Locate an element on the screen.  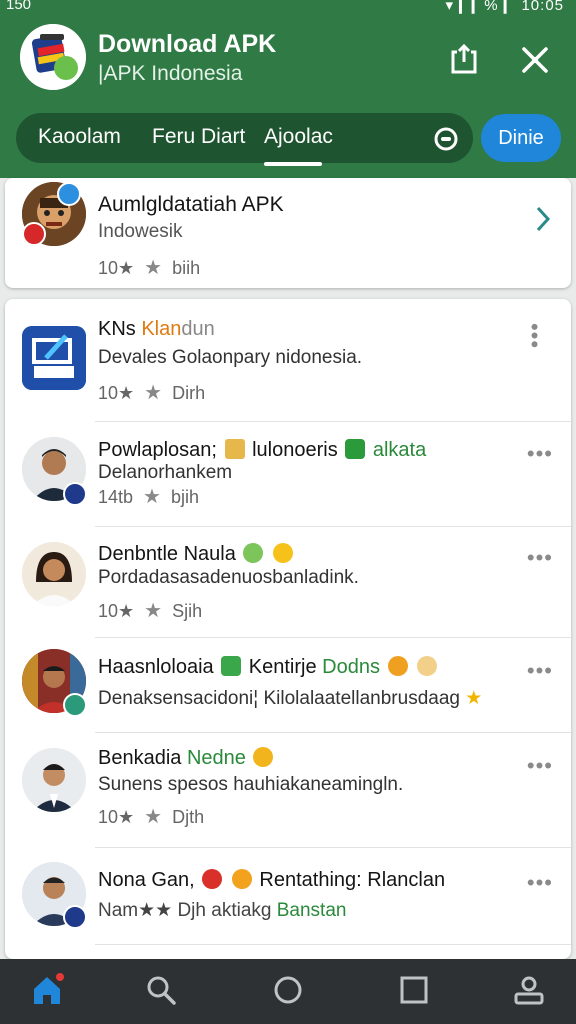
badge-red-icon is located at coordinates (212, 879).